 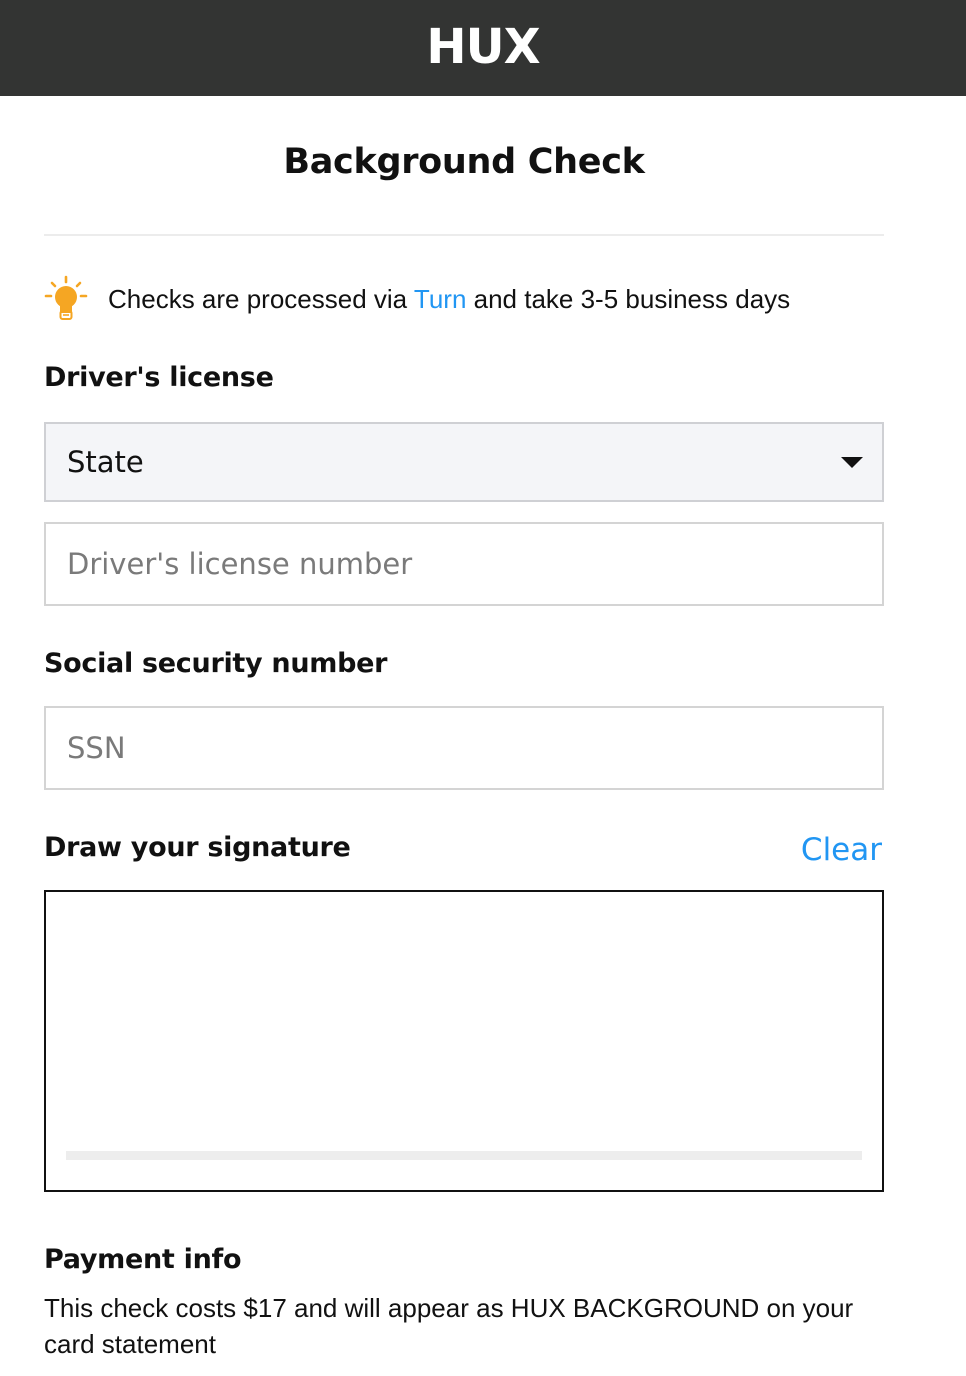 What do you see at coordinates (216, 663) in the screenshot?
I see `ssn-label: Social security number` at bounding box center [216, 663].